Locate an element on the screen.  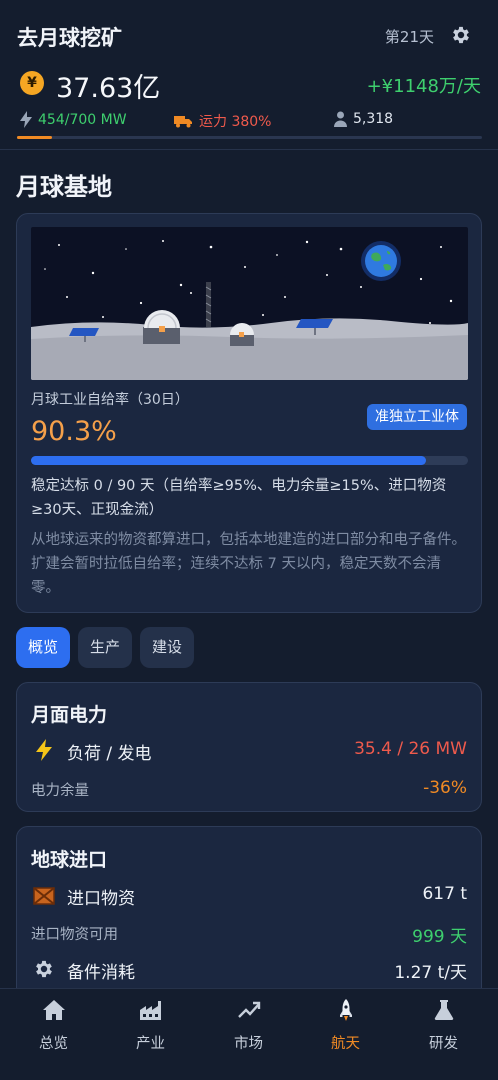
nav-label: 总览 is located at coordinates (53, 1044).